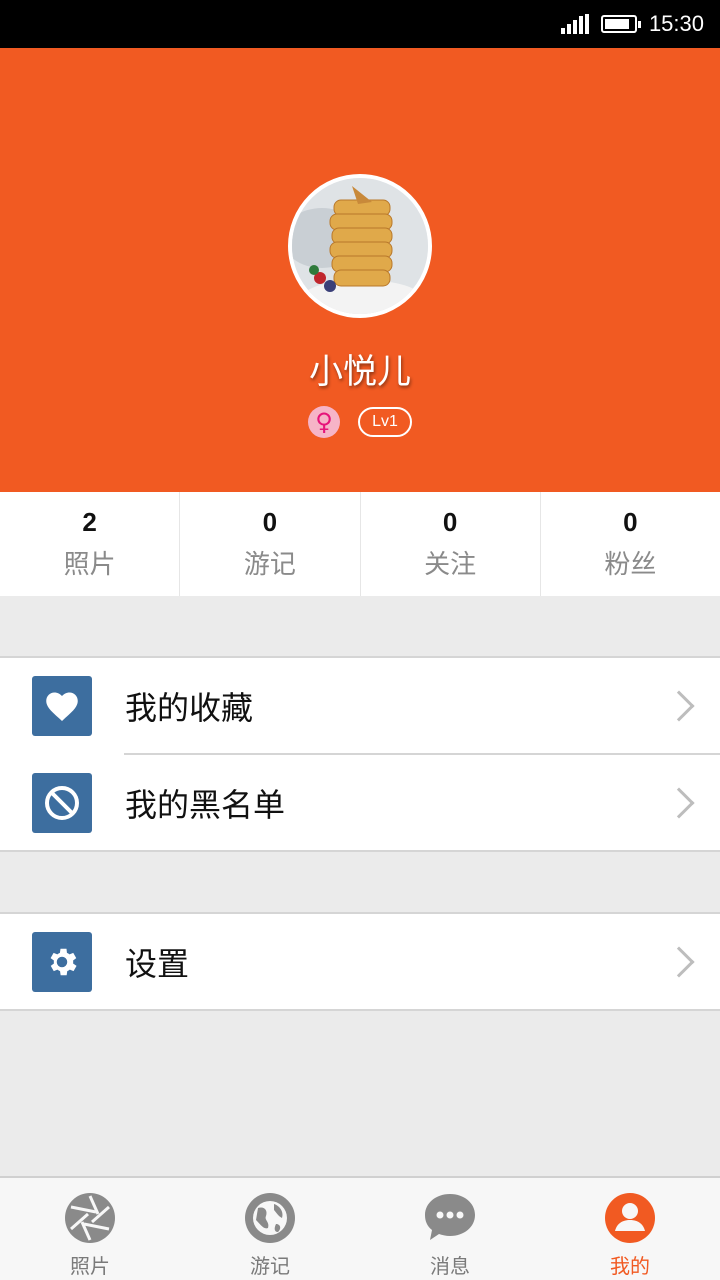 The height and width of the screenshot is (1280, 720). I want to click on settings-label: 设置, so click(157, 963).